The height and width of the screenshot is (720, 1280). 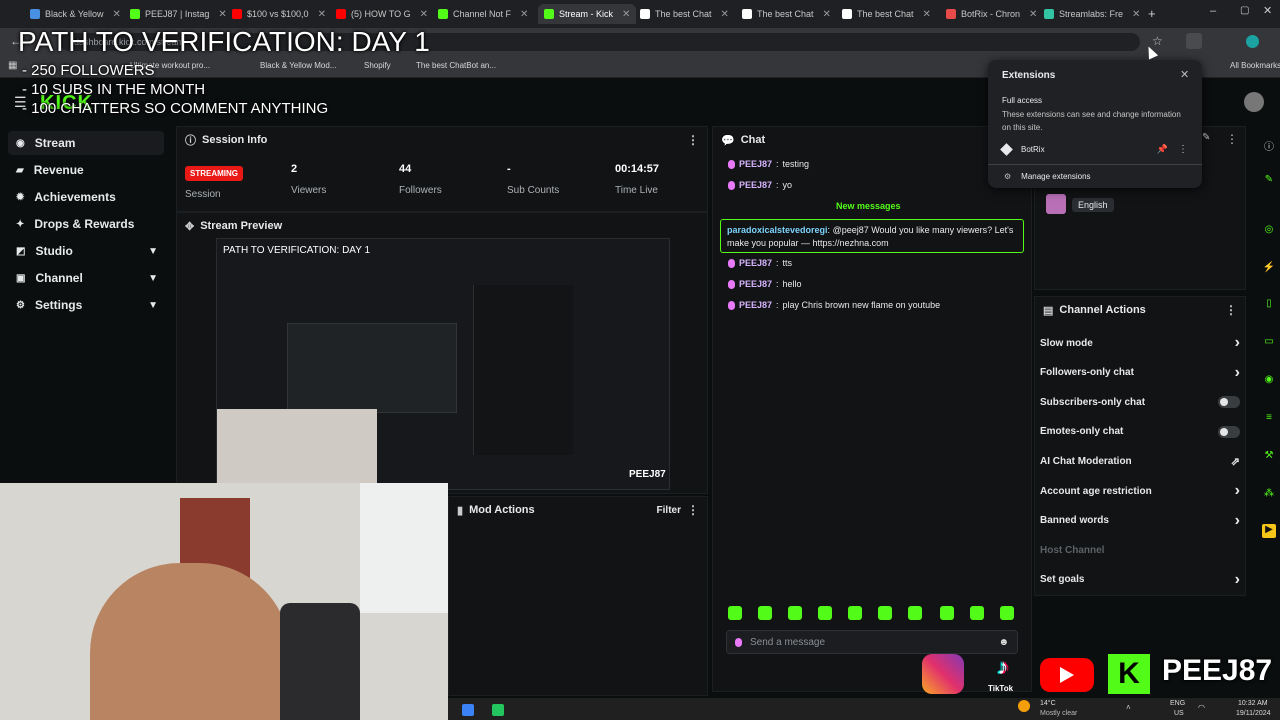 I want to click on mod-actions-menu-icon: ⋮, so click(x=693, y=510).